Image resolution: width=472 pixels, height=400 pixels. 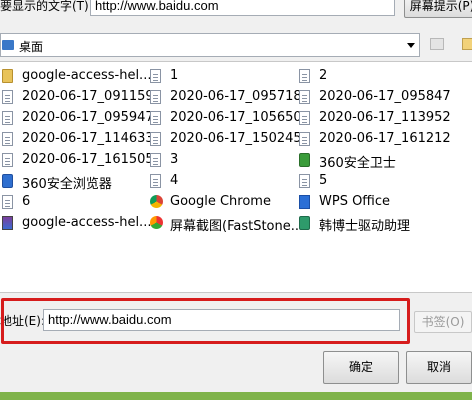 What do you see at coordinates (7, 76) in the screenshot?
I see `folder-icon` at bounding box center [7, 76].